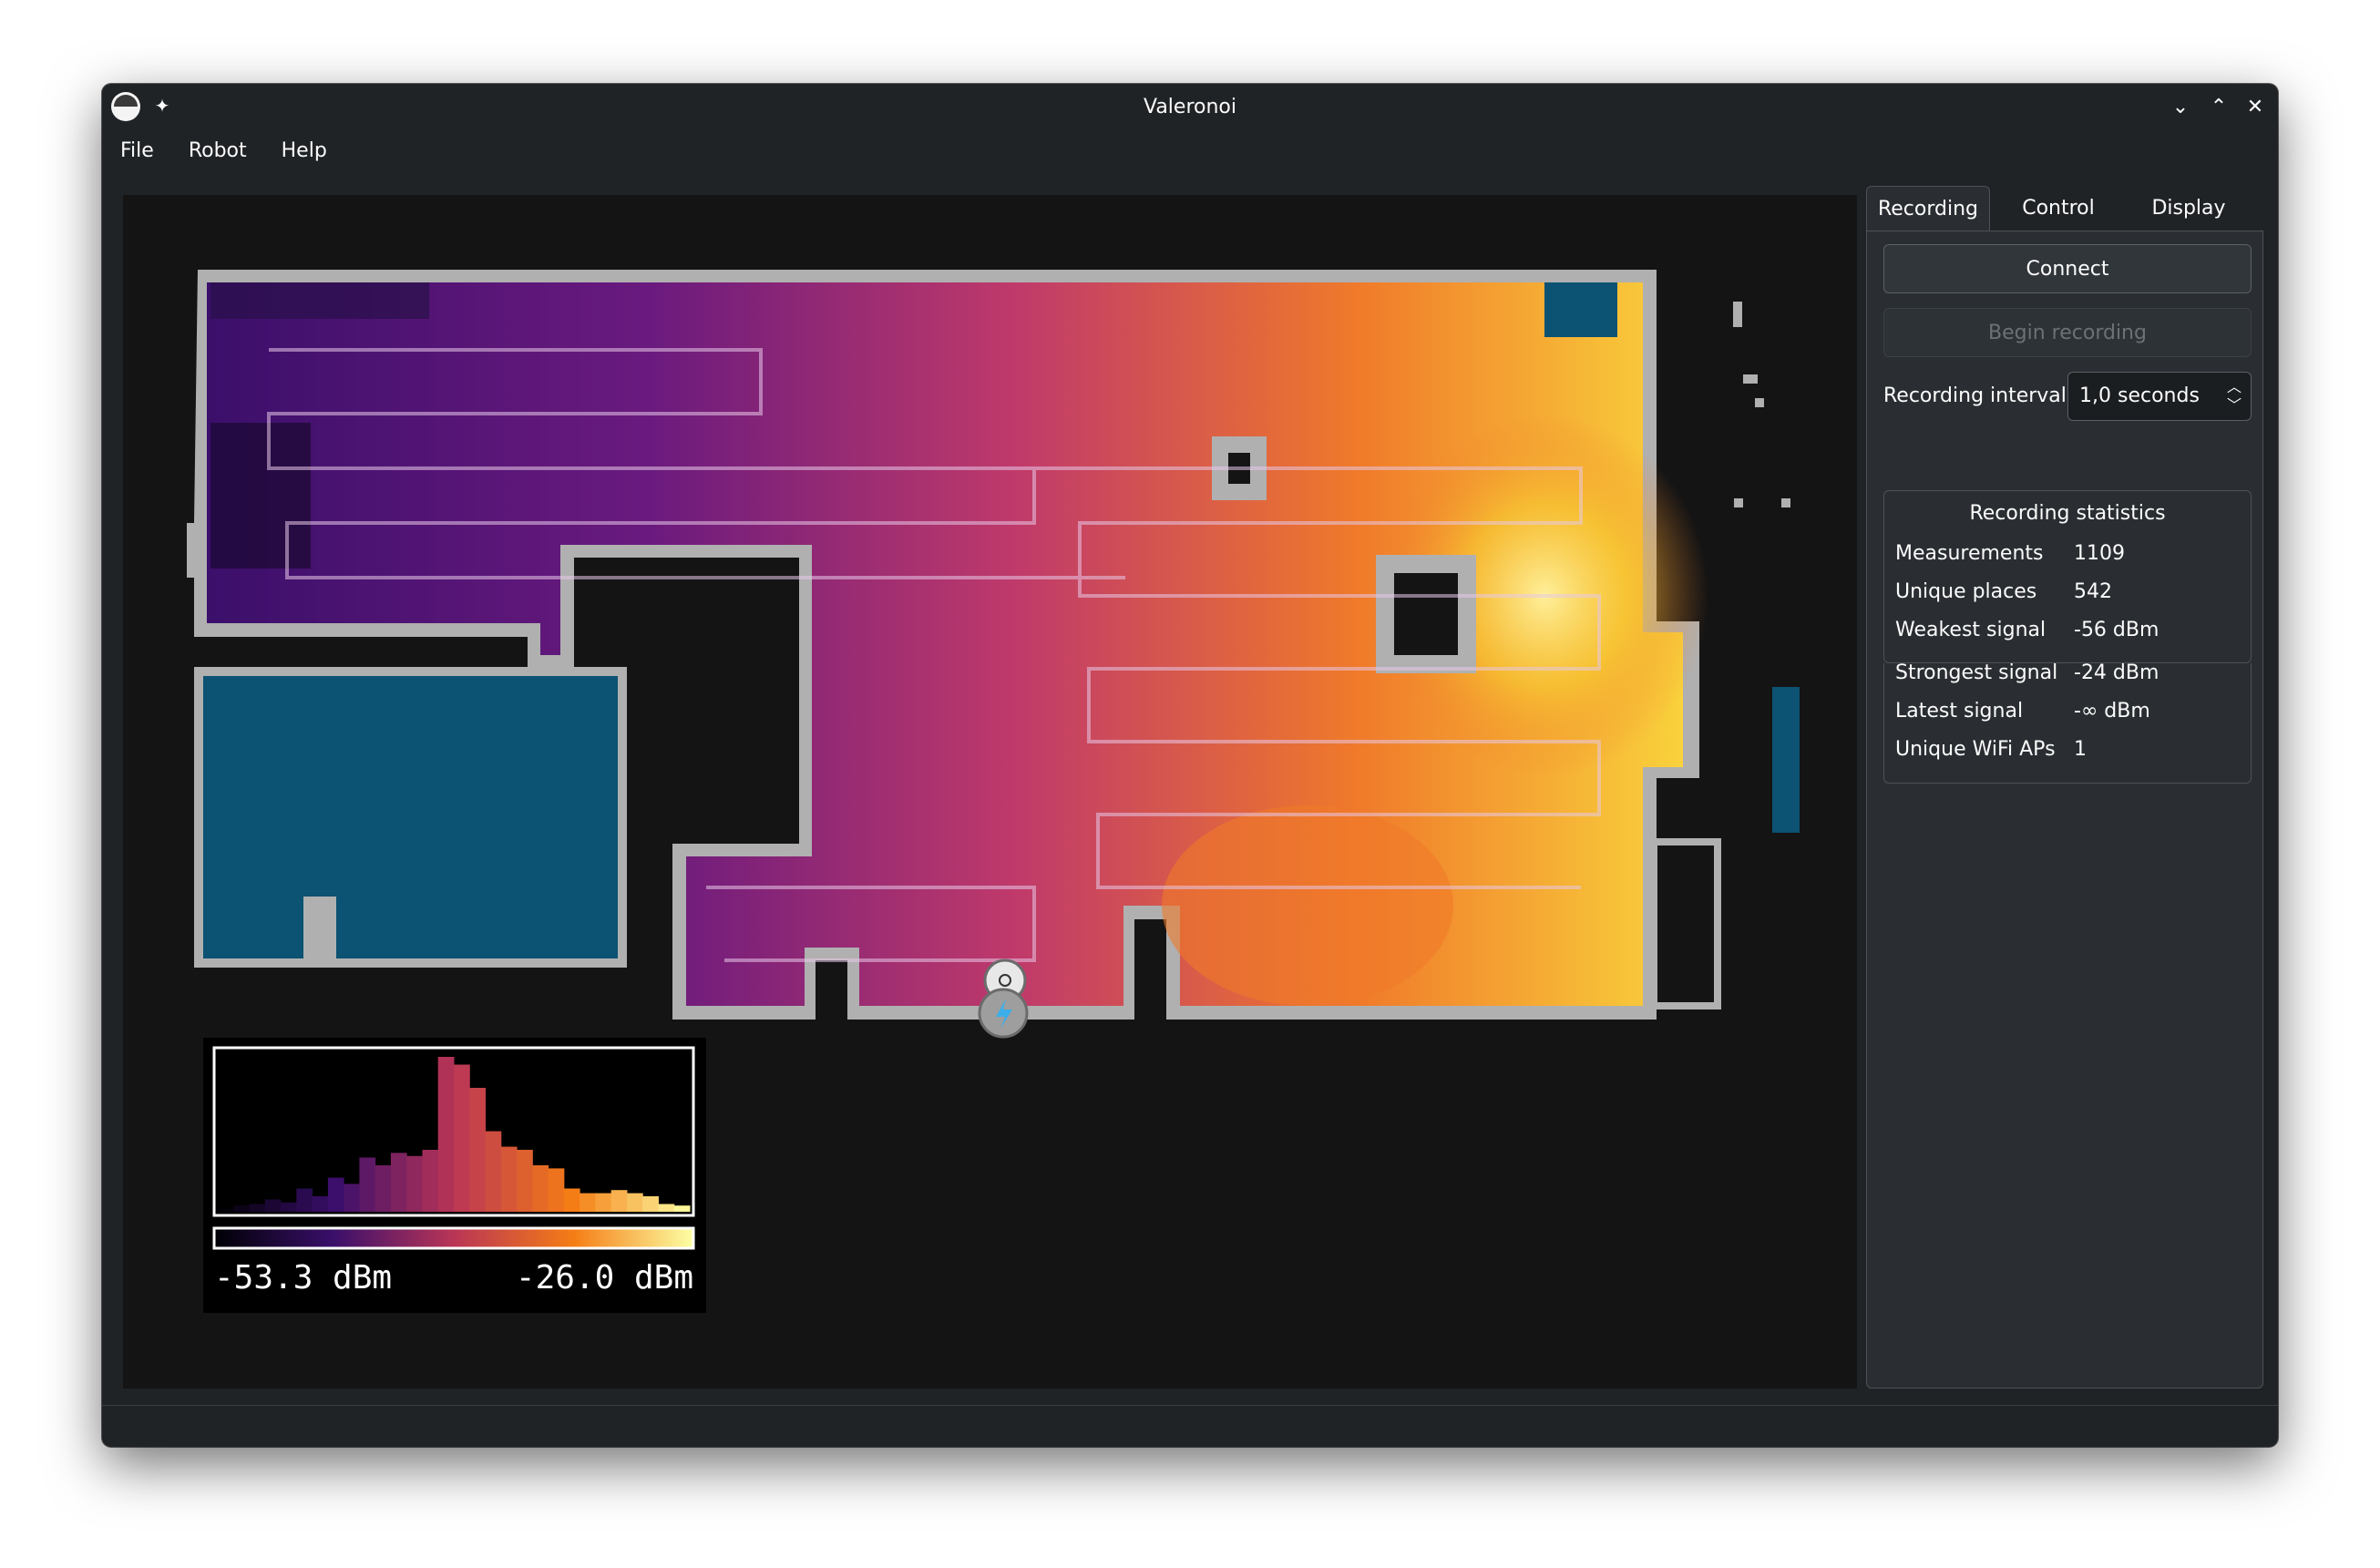 Image resolution: width=2380 pixels, height=1568 pixels. I want to click on spin-up-icon: ︿, so click(2234, 387).